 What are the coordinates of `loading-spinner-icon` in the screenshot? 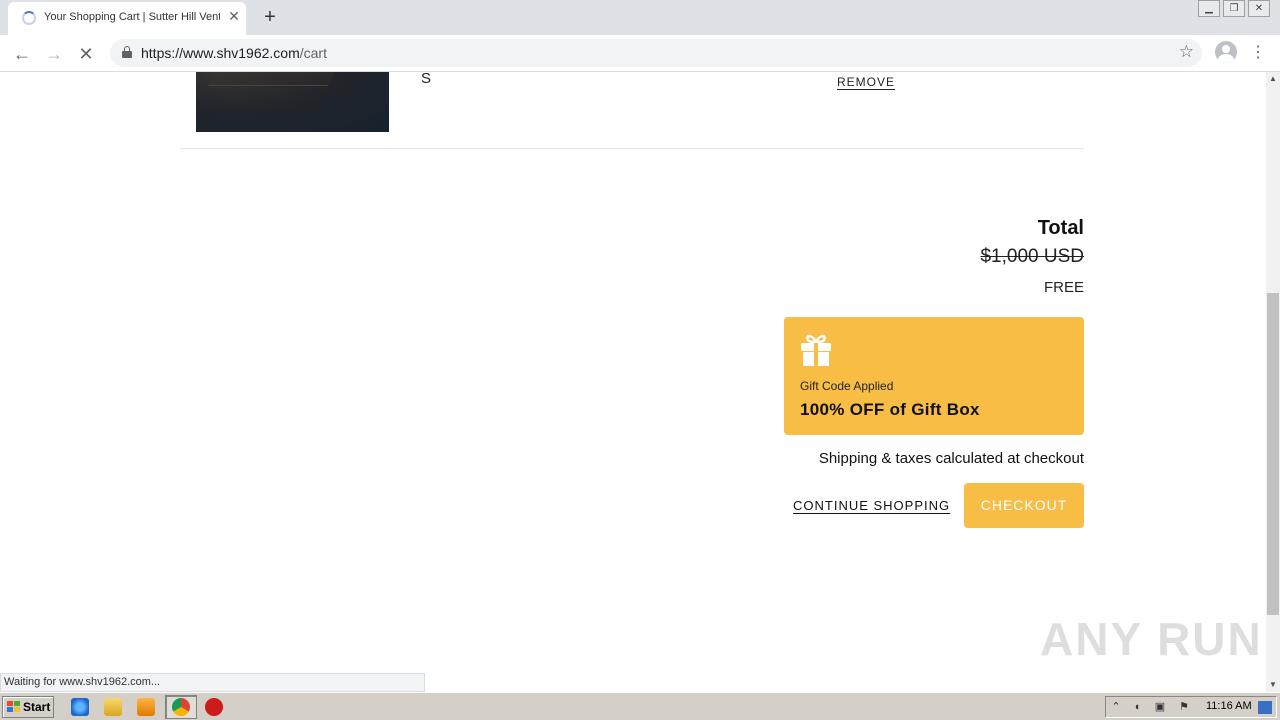 It's located at (29, 18).